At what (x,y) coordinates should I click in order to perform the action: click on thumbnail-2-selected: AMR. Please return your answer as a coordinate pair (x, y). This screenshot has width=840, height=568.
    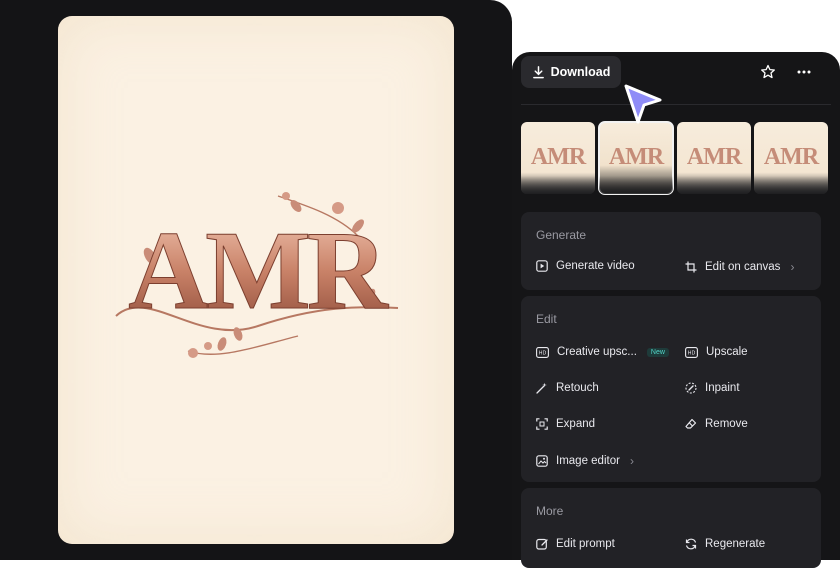
    Looking at the image, I should click on (636, 158).